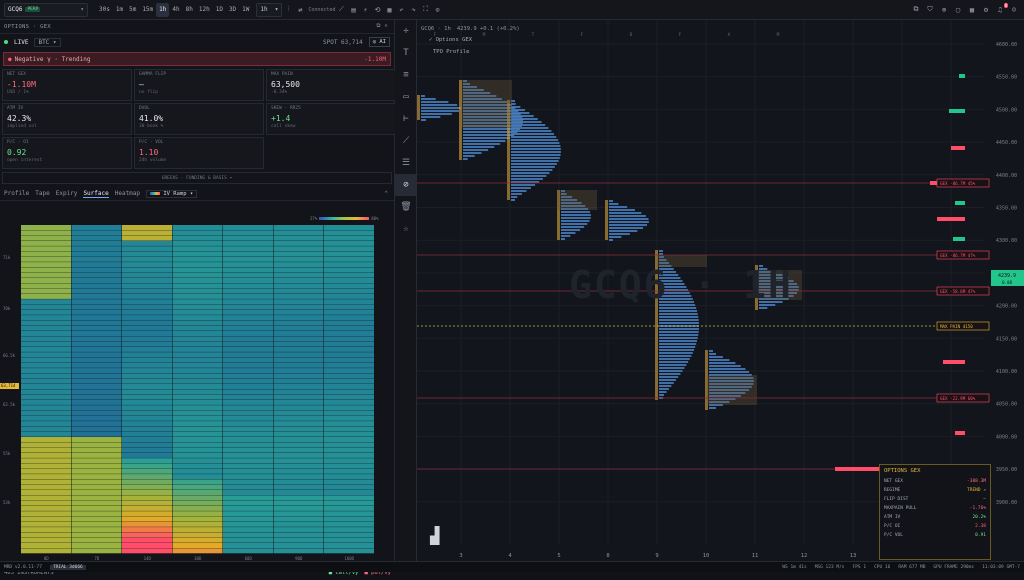 This screenshot has height=580, width=1024. What do you see at coordinates (82, 9) in the screenshot?
I see `chevron-down-icon: ▾` at bounding box center [82, 9].